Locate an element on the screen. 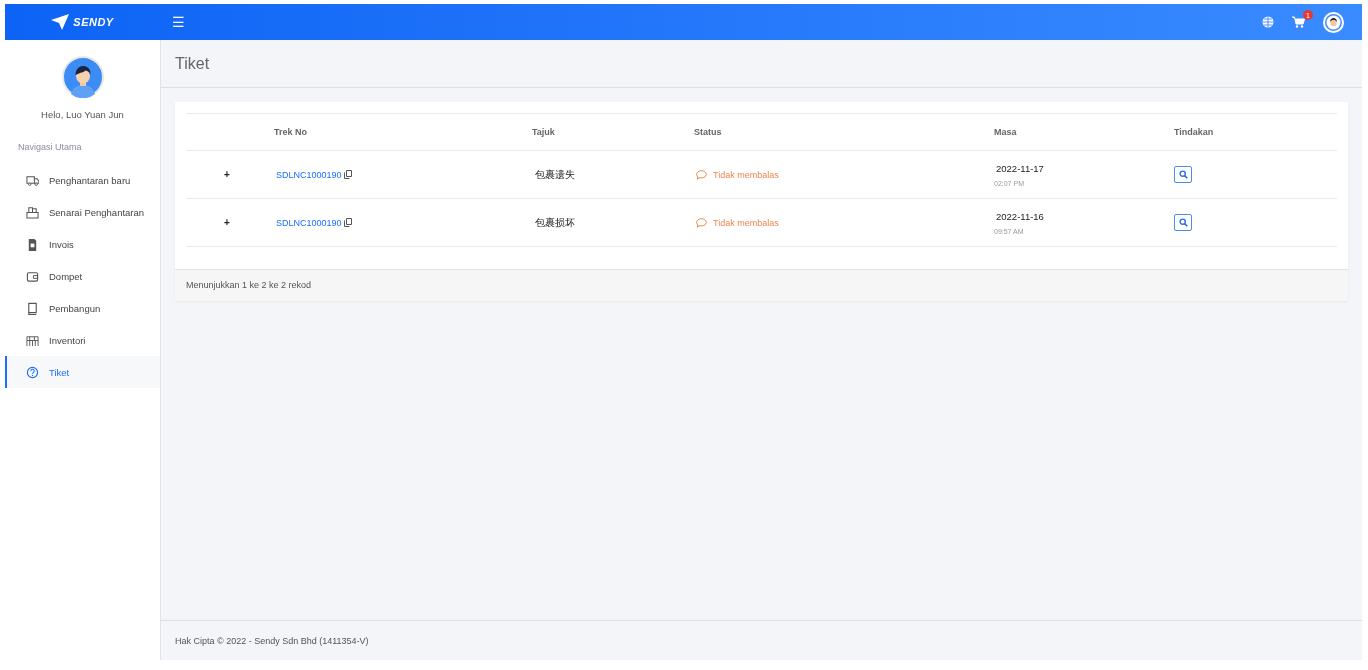 This screenshot has width=1368, height=670. nav-item: Pembangun is located at coordinates (82, 308).